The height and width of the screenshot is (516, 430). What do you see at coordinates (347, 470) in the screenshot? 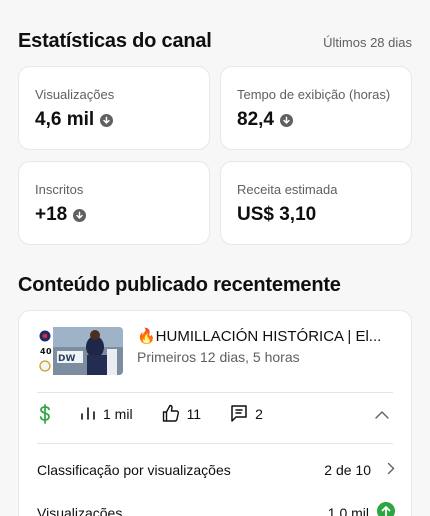
I see `ranking-value: 2 de 10` at bounding box center [347, 470].